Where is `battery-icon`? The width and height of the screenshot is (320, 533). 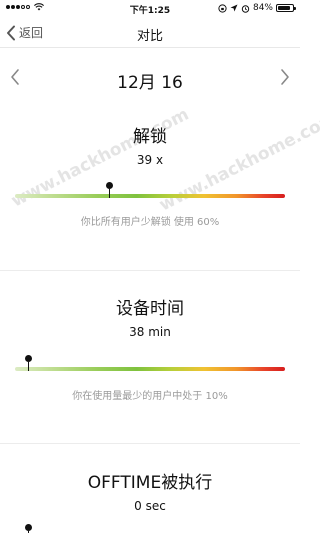
battery-icon is located at coordinates (286, 8).